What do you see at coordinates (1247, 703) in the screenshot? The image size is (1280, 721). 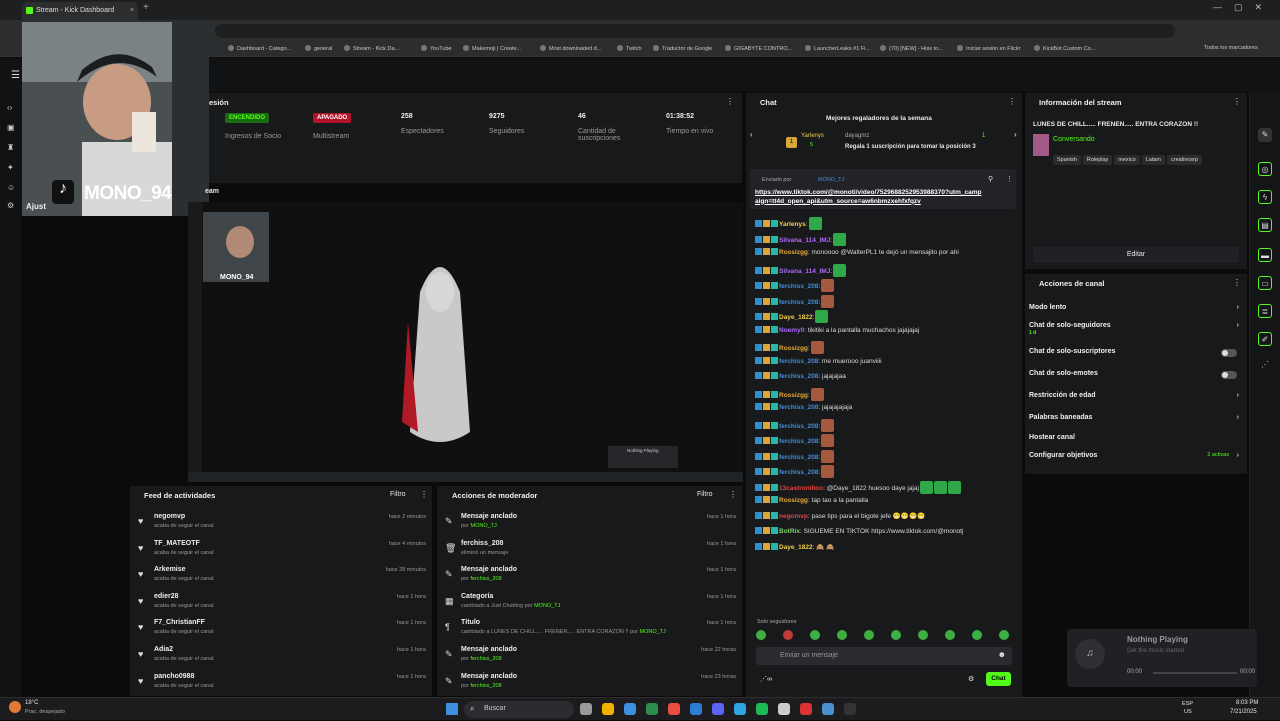 I see `clock-time: 8:03 PM` at bounding box center [1247, 703].